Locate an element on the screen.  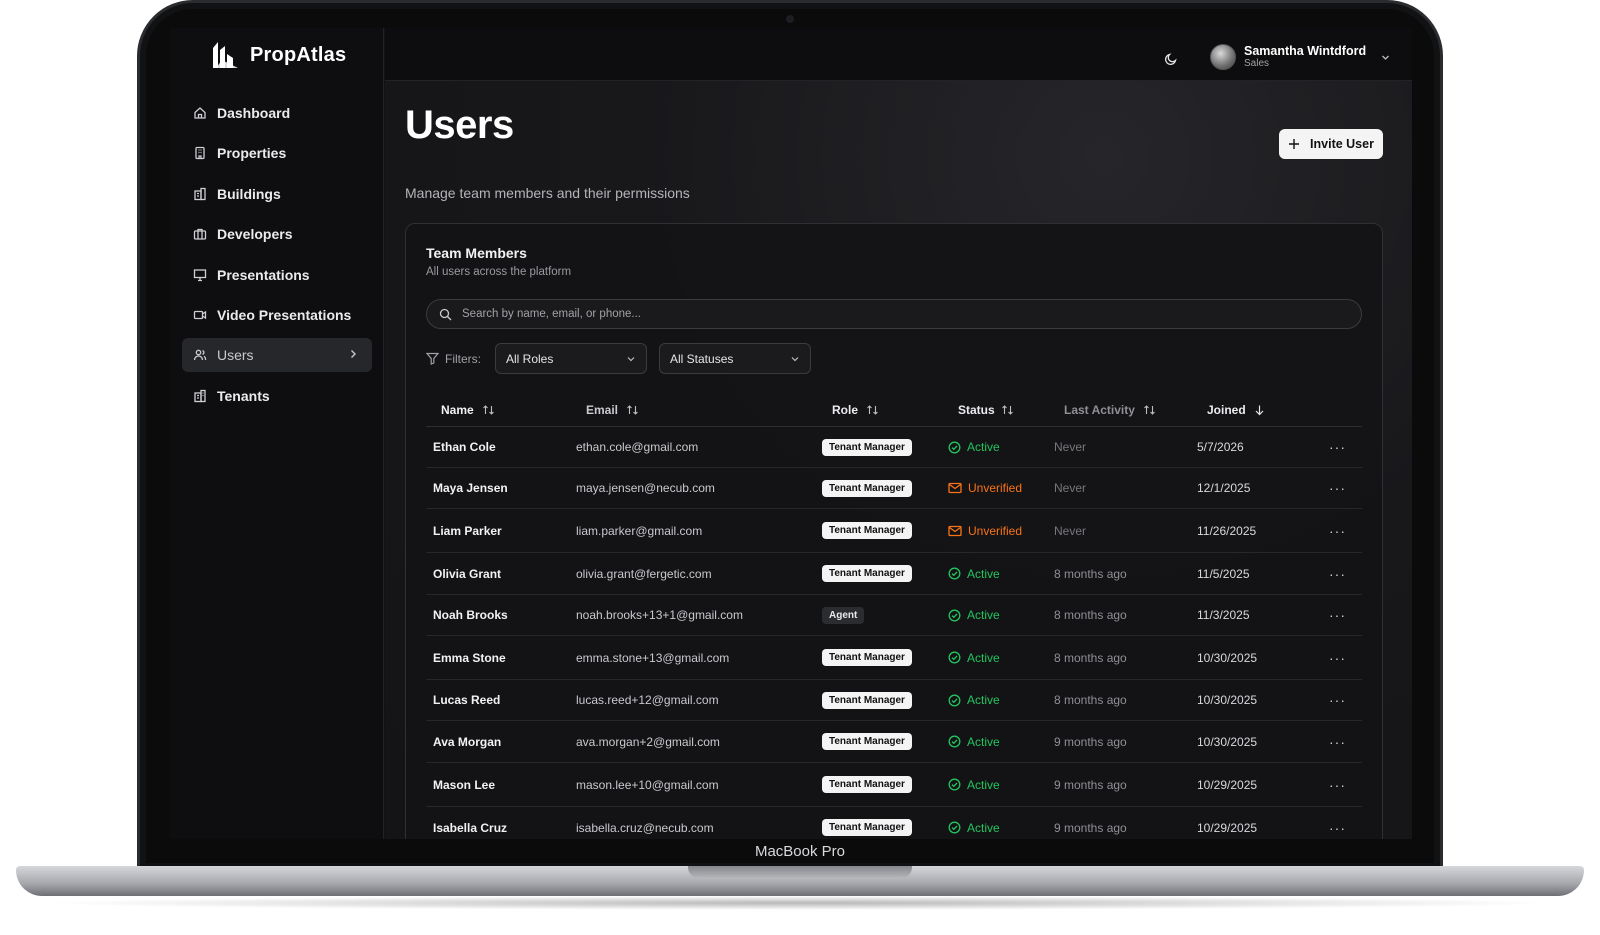
column-header-email: Email is located at coordinates (699, 410).